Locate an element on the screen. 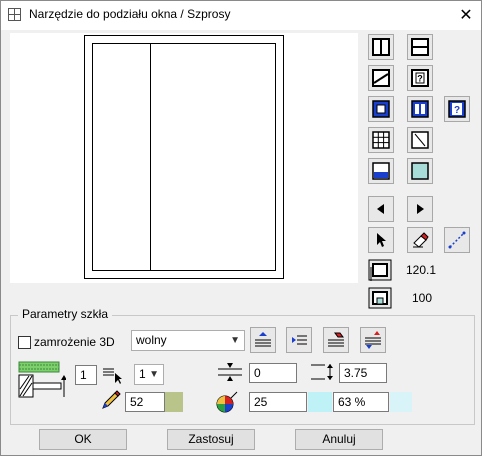  glass-cross-section-icon is located at coordinates (42, 379).